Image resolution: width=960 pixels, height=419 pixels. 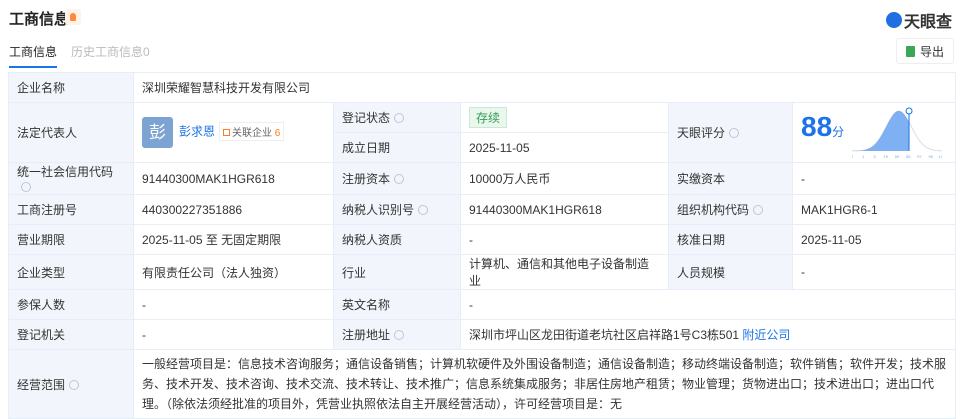 I want to click on related-label: 关联企业, so click(x=252, y=133).